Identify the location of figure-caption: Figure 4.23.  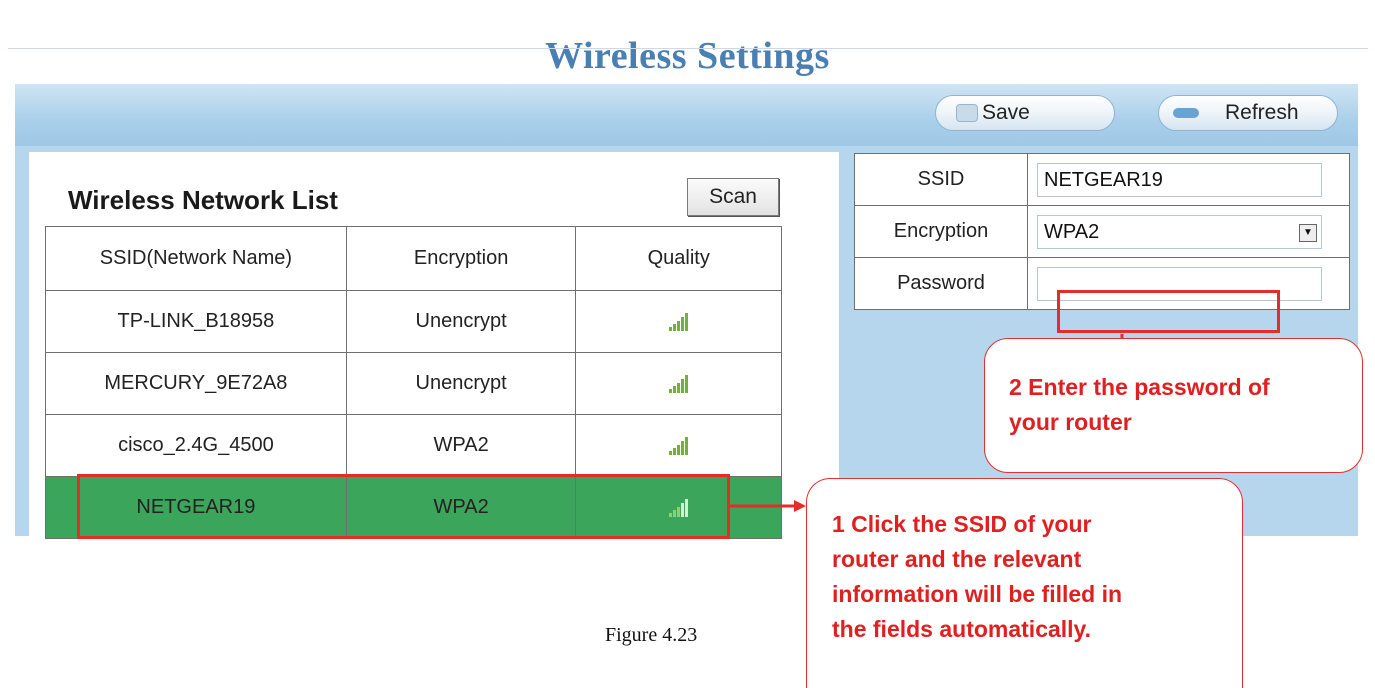
(651, 635).